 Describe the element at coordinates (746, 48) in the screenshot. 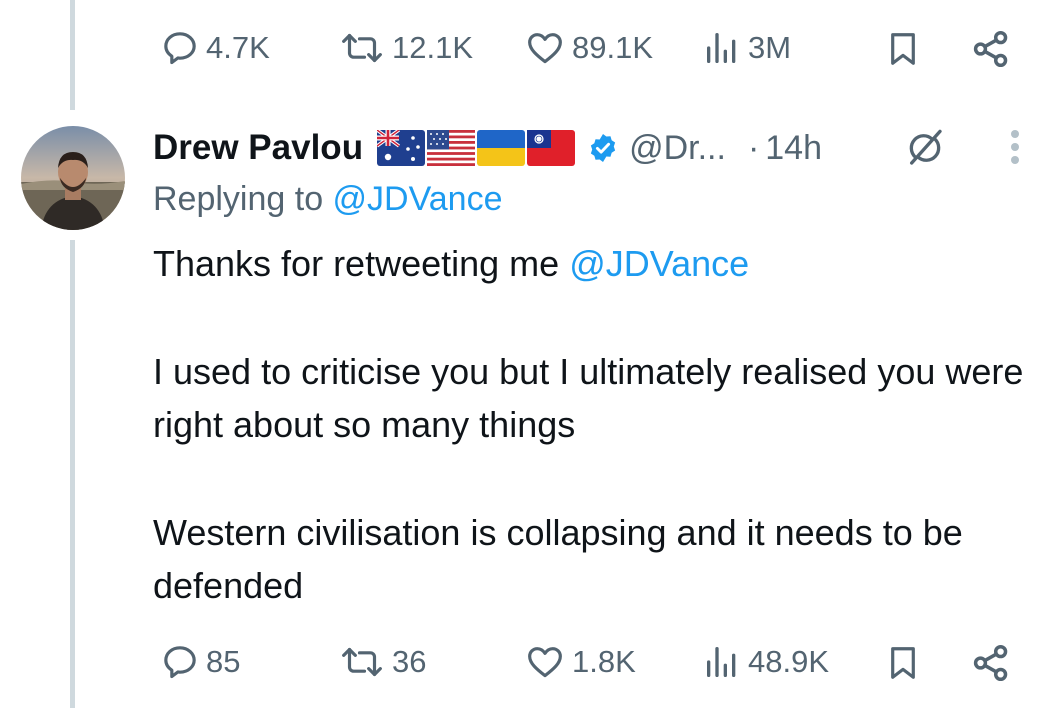

I see `top-views-button: 3M` at that location.